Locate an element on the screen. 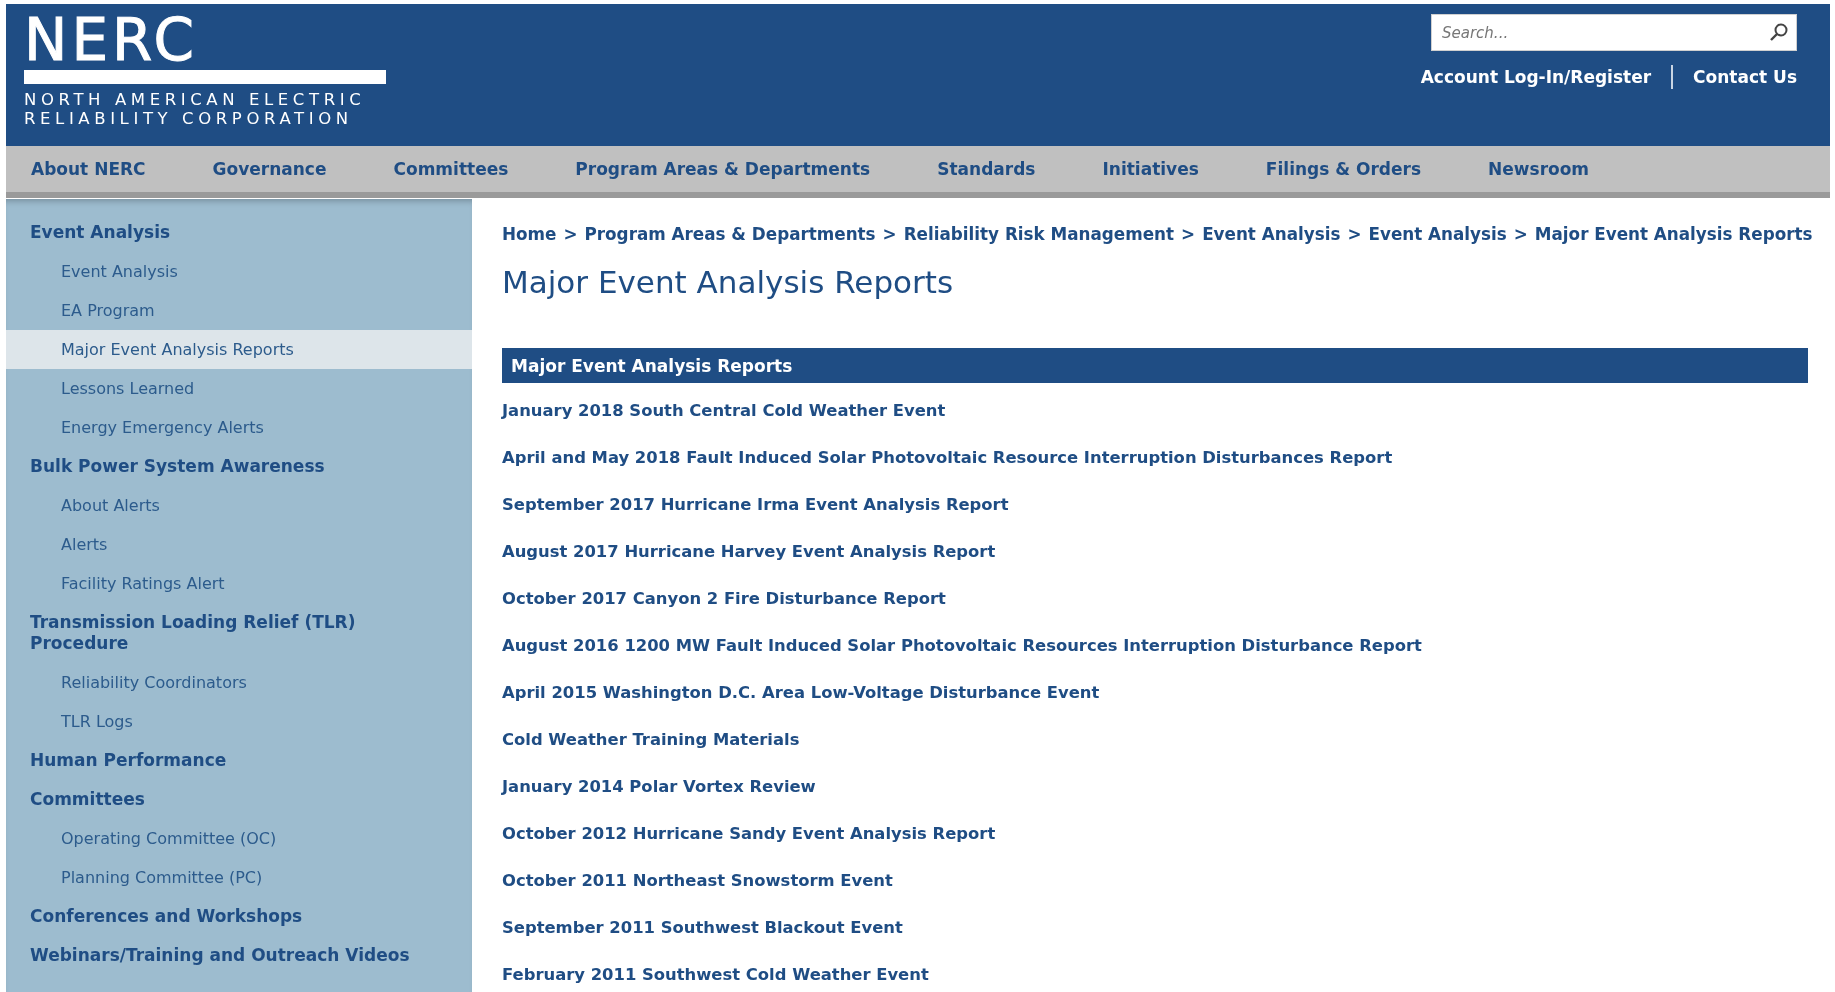  breadcrumb-link: Home is located at coordinates (529, 233).